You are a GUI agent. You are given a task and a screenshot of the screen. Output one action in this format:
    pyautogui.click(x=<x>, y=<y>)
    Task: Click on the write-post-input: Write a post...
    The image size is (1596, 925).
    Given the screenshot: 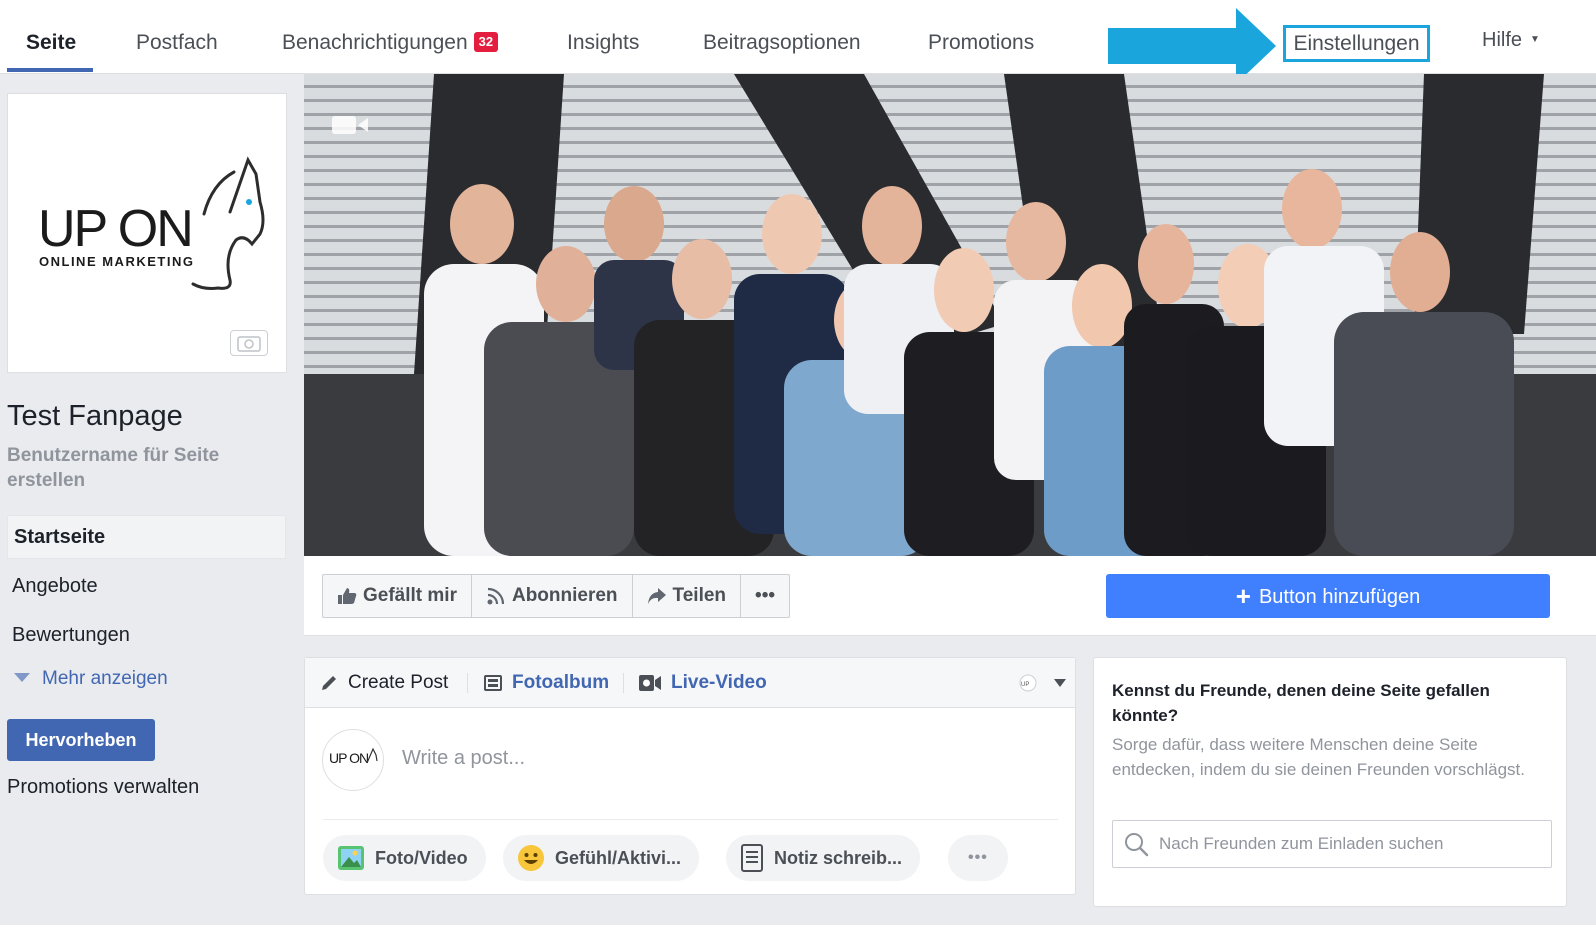 What is the action you would take?
    pyautogui.click(x=463, y=758)
    